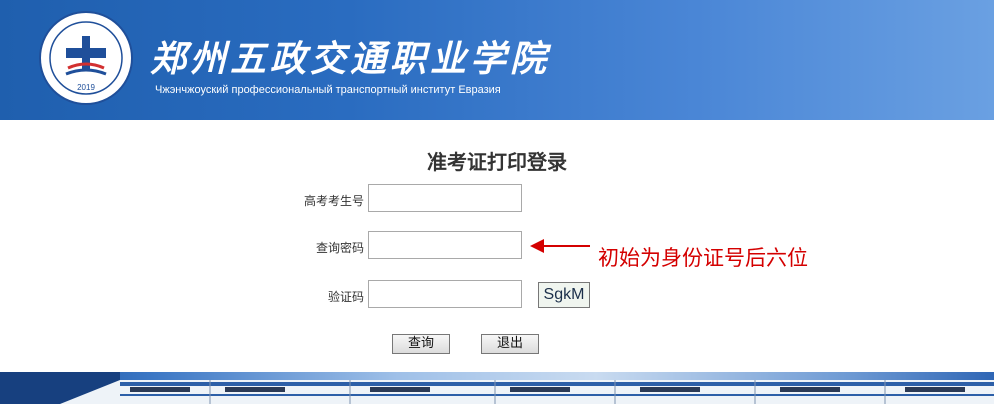 The height and width of the screenshot is (404, 994). I want to click on high-speed-train-icon, so click(497, 388).